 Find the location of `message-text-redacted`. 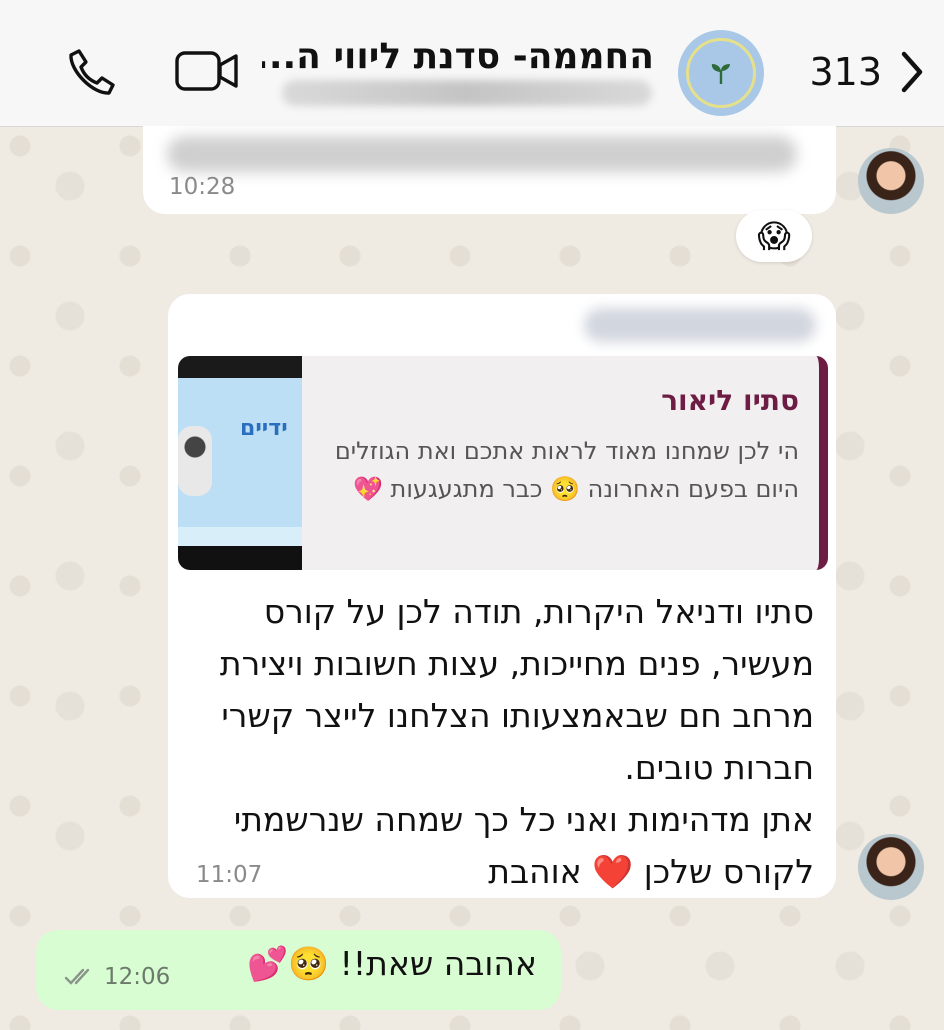

message-text-redacted is located at coordinates (482, 154).